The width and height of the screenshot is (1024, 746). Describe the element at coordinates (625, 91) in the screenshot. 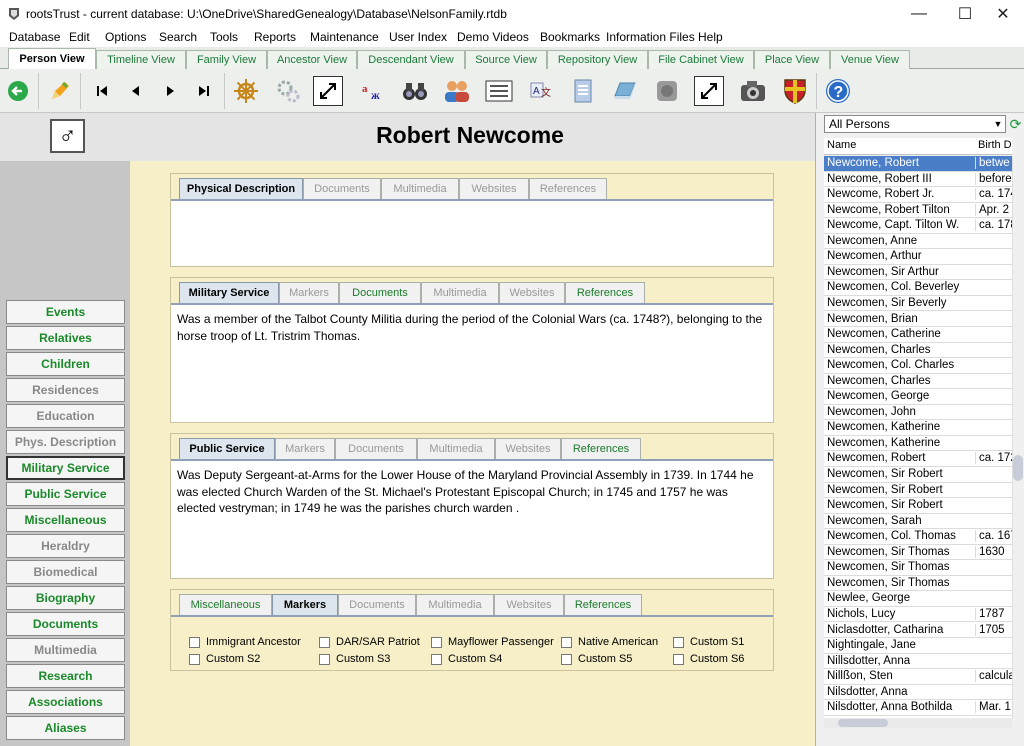

I see `book-icon` at that location.